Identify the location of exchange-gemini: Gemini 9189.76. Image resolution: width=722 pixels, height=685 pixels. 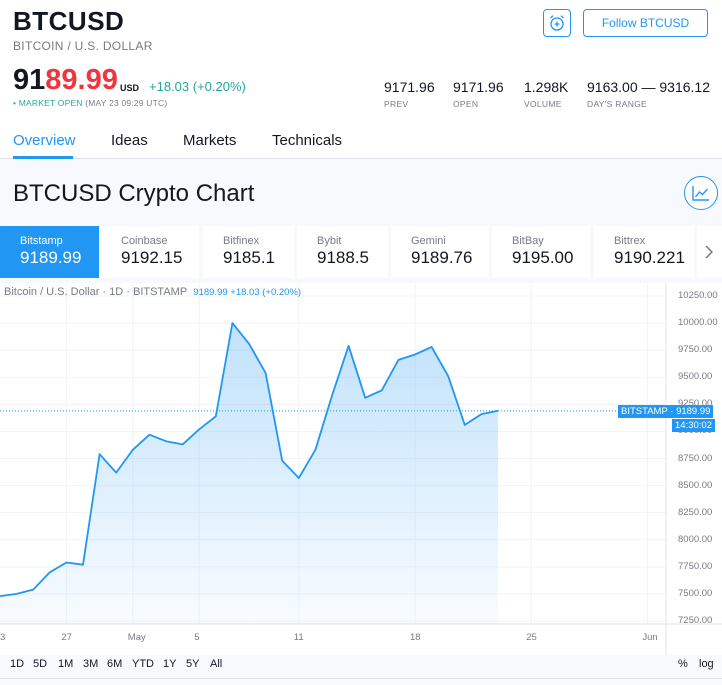
(440, 252).